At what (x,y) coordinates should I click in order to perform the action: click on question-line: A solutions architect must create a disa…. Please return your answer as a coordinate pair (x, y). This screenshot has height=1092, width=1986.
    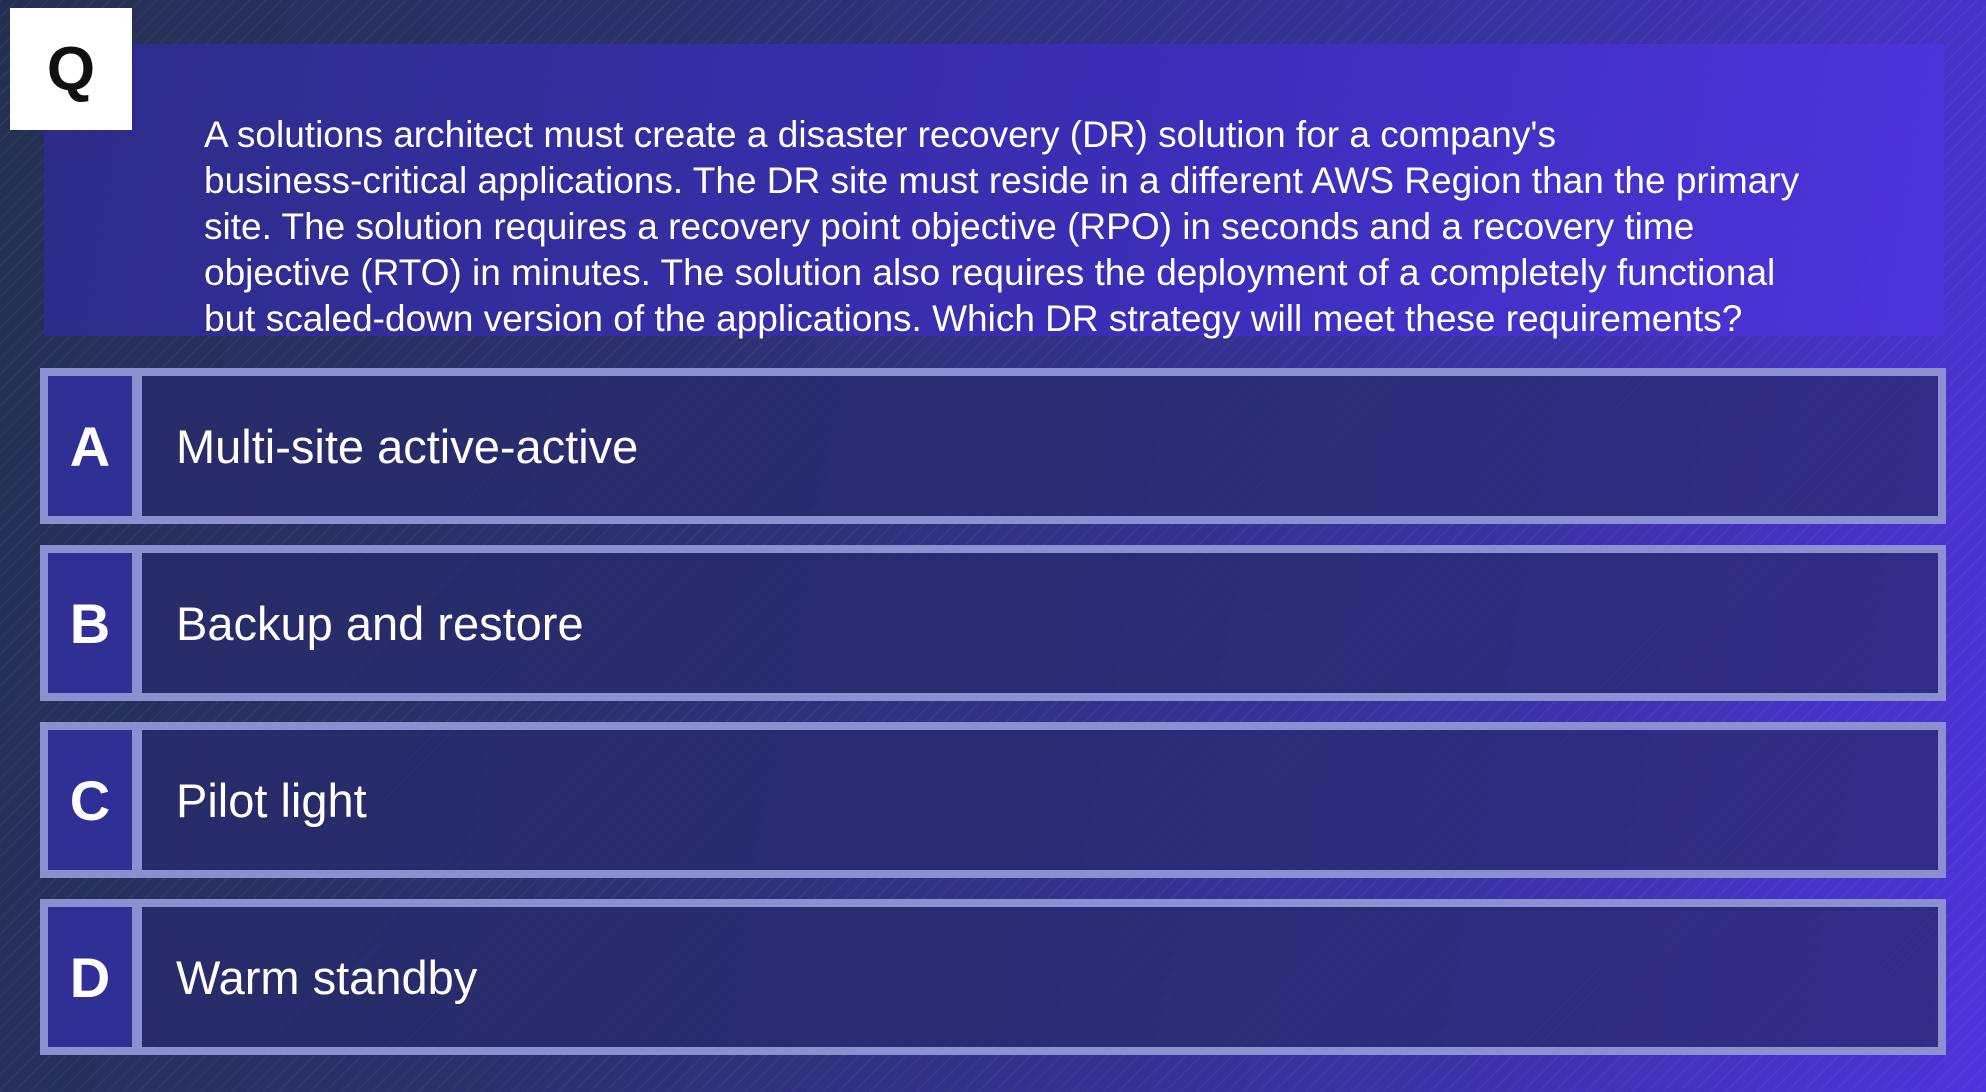
    Looking at the image, I should click on (880, 134).